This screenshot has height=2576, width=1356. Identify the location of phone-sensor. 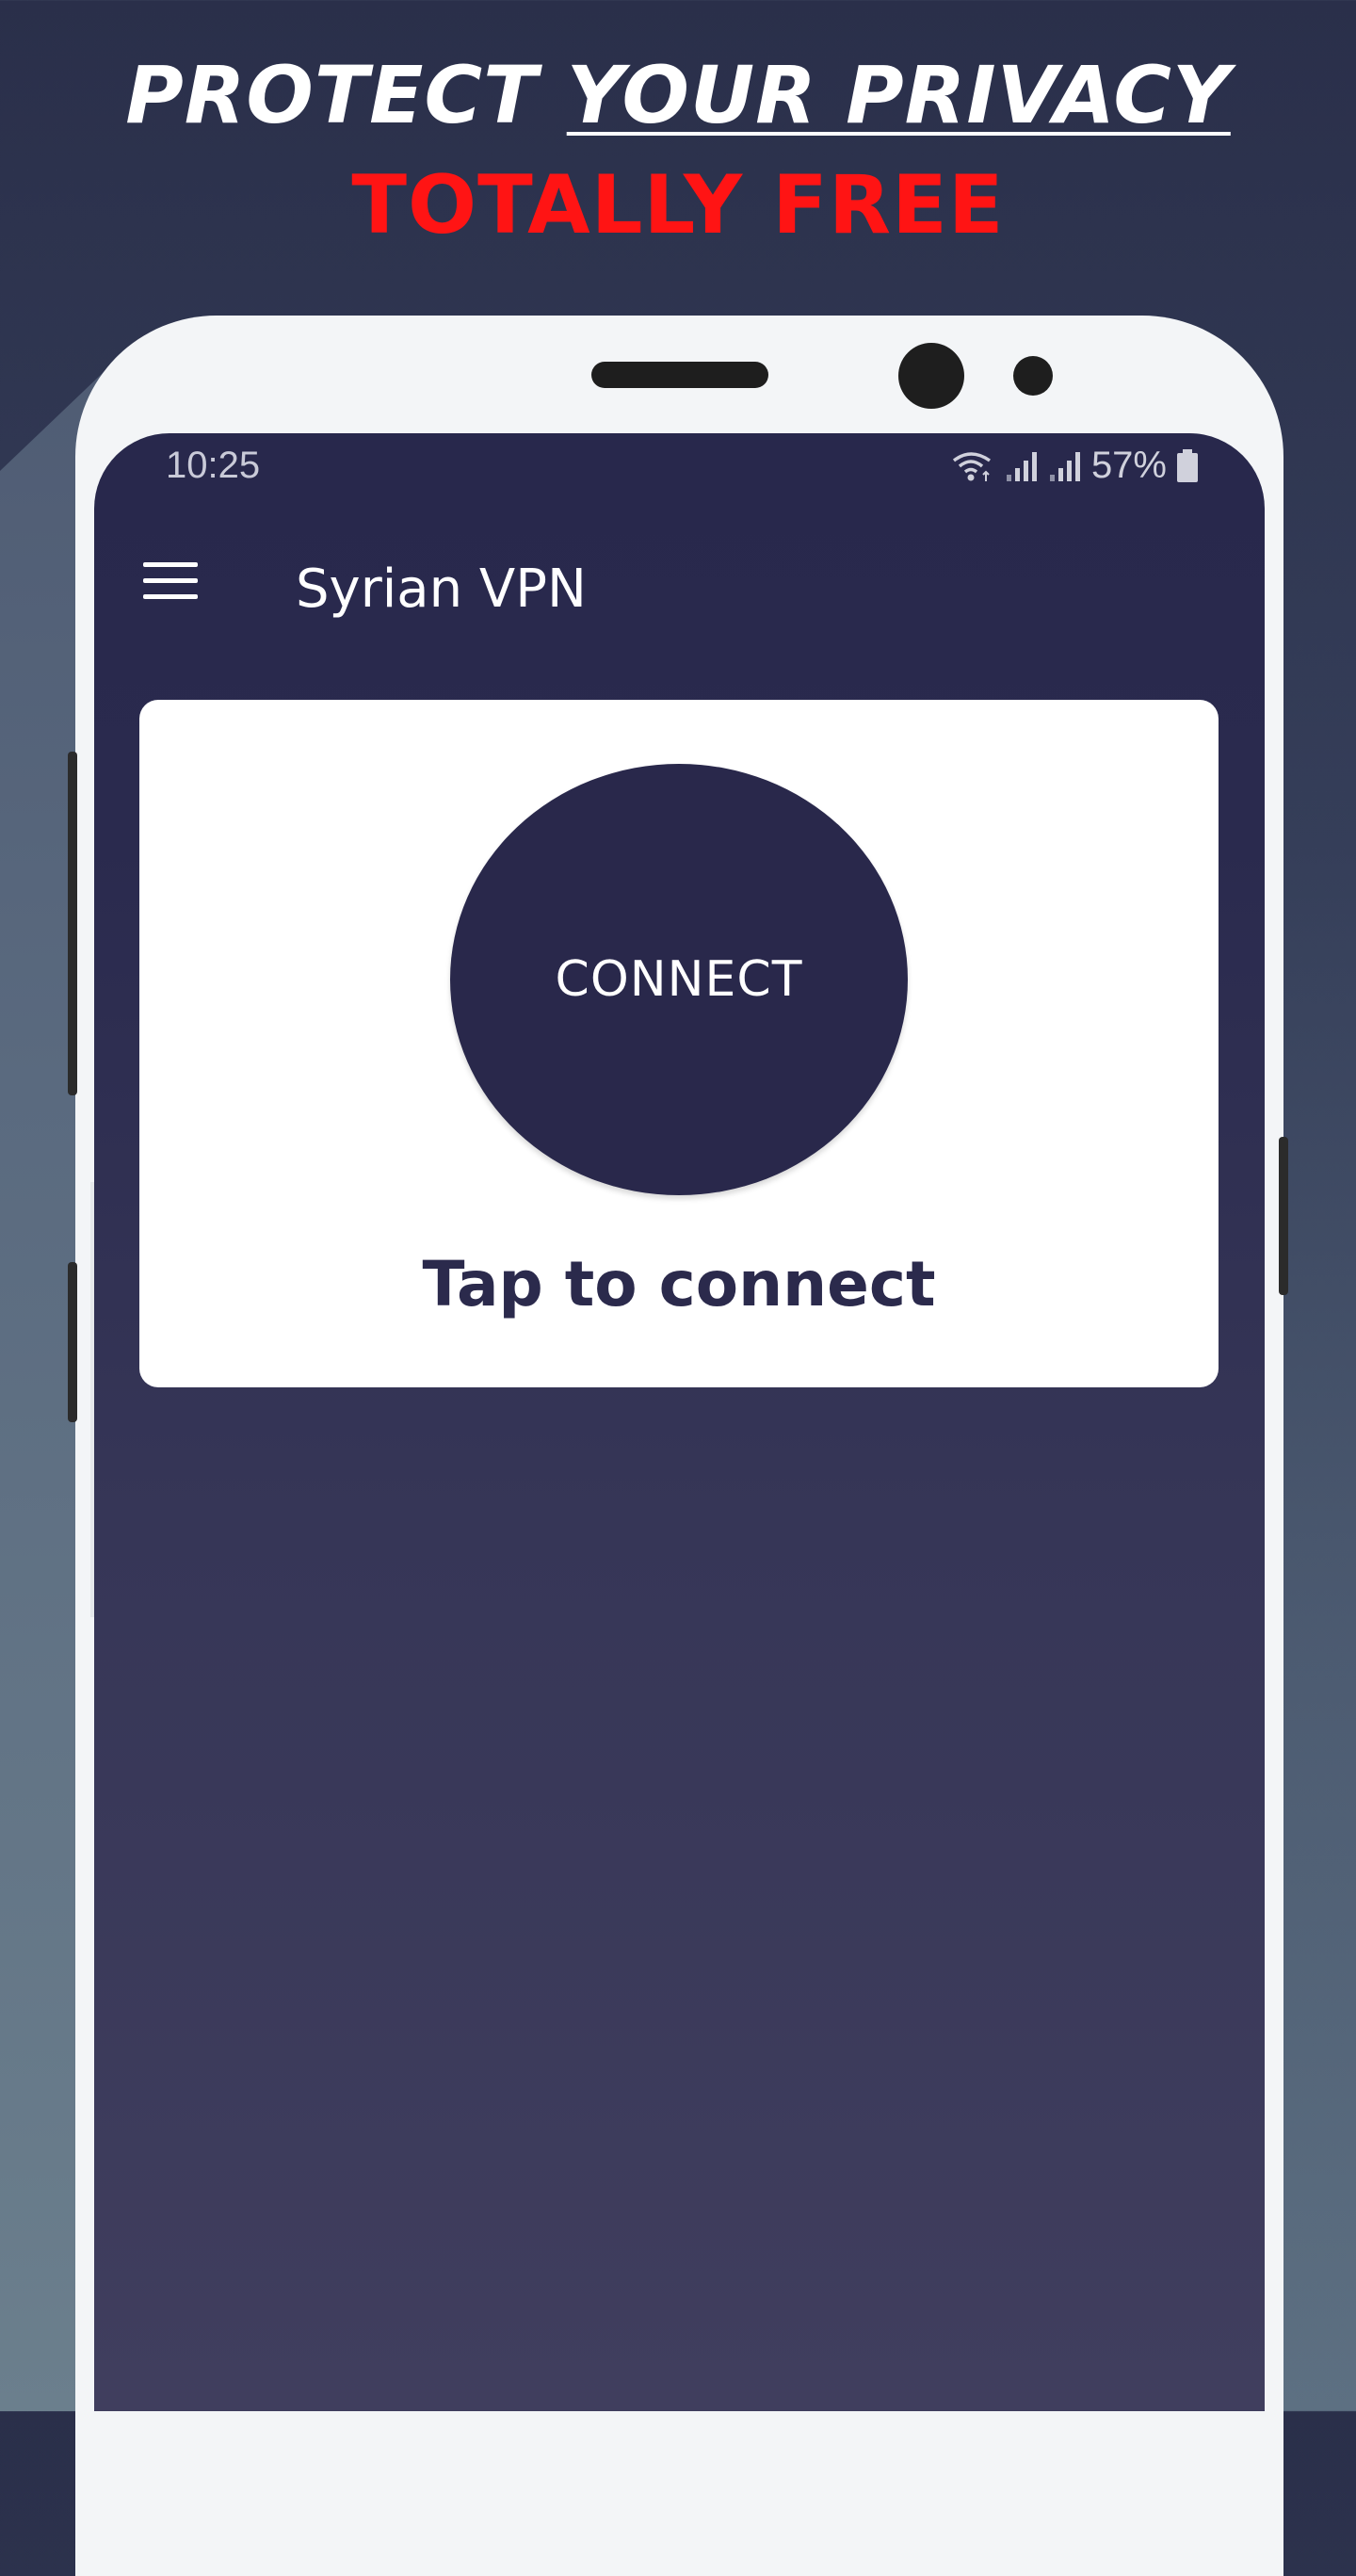
(1033, 376).